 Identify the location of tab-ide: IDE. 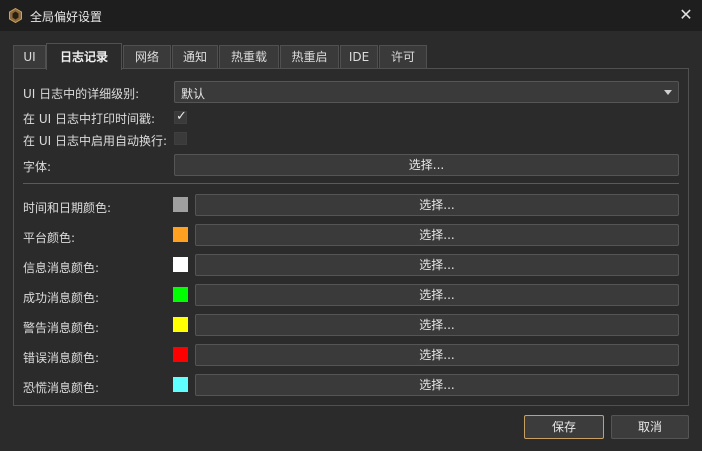
(359, 57).